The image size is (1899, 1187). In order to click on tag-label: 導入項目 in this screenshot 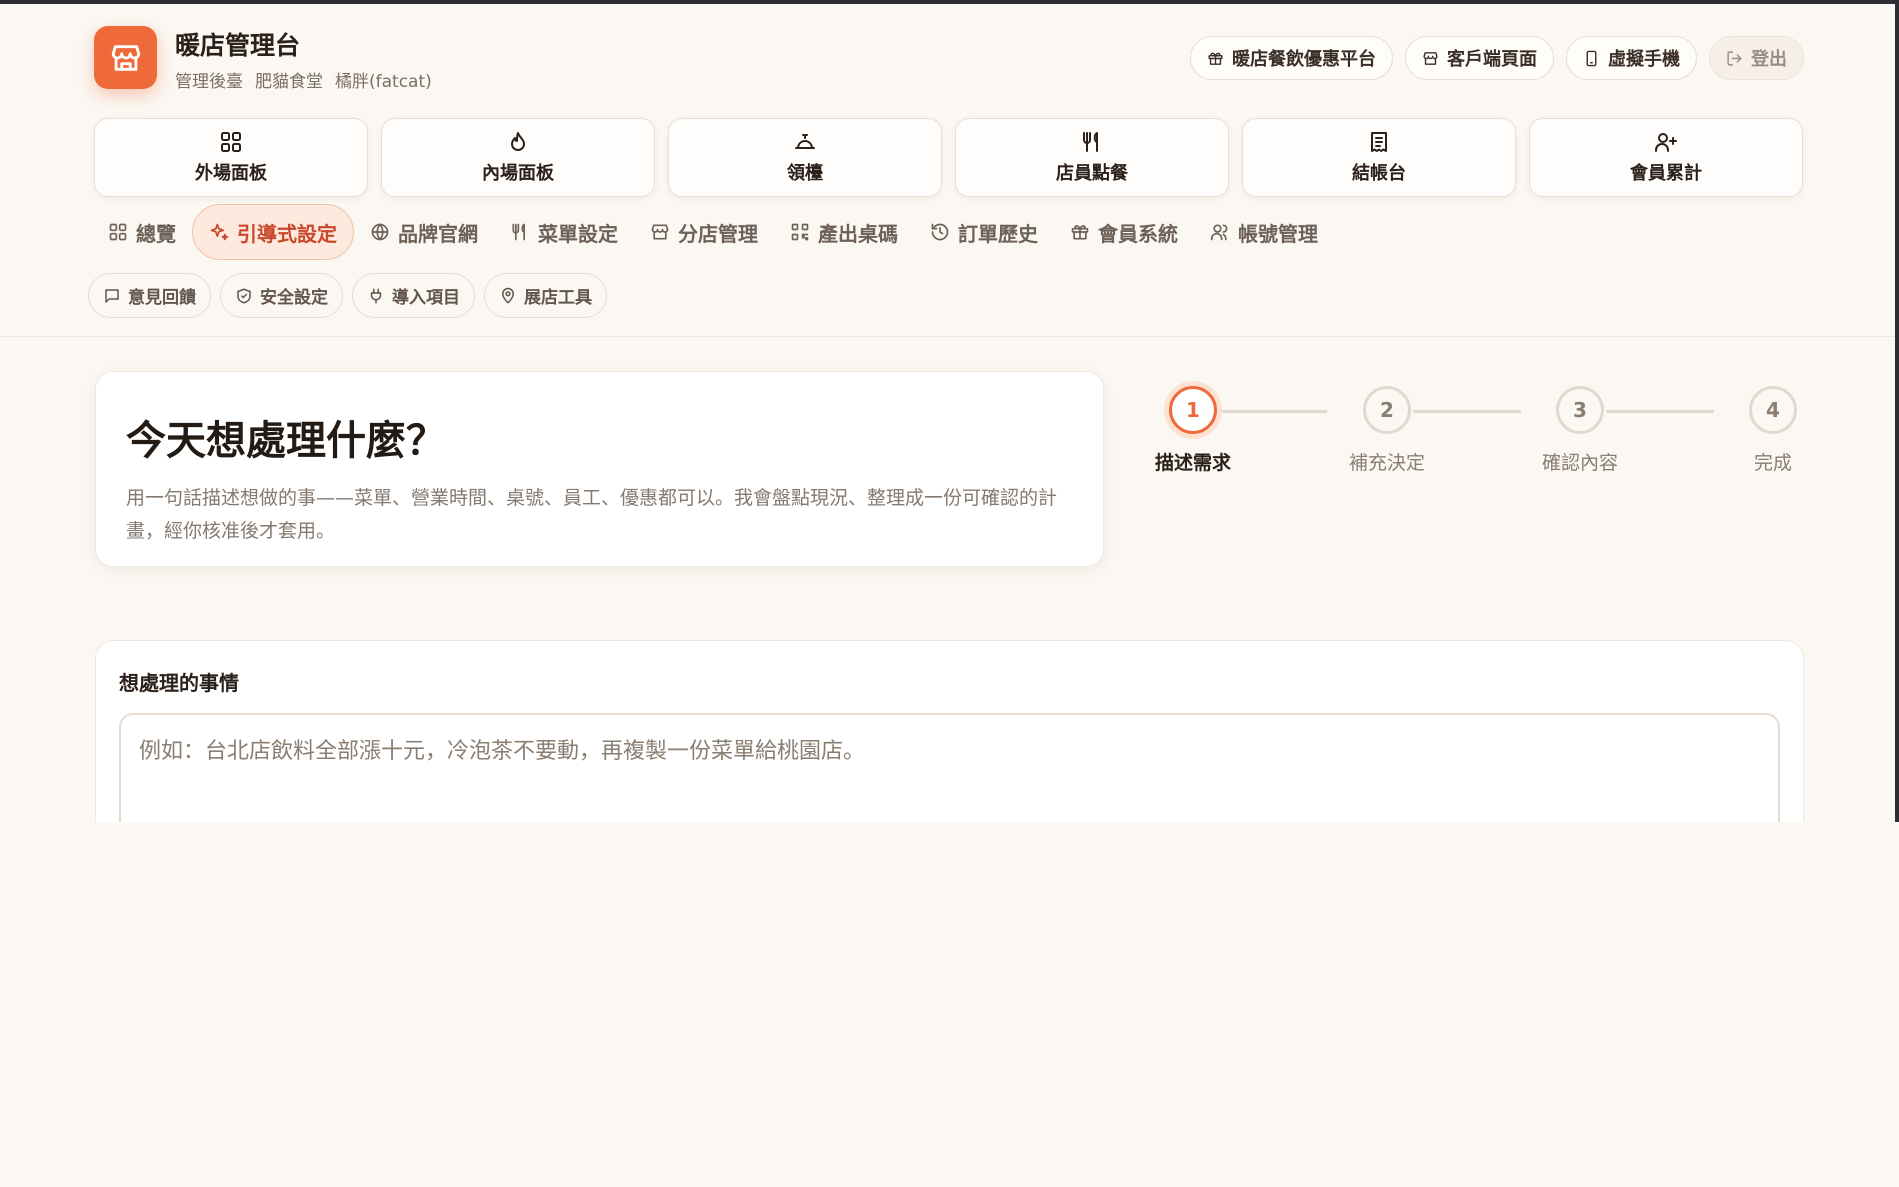, I will do `click(426, 298)`.